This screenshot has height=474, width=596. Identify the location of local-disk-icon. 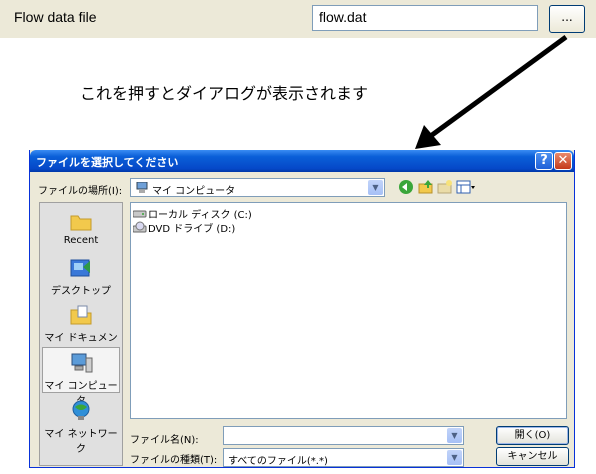
(140, 214).